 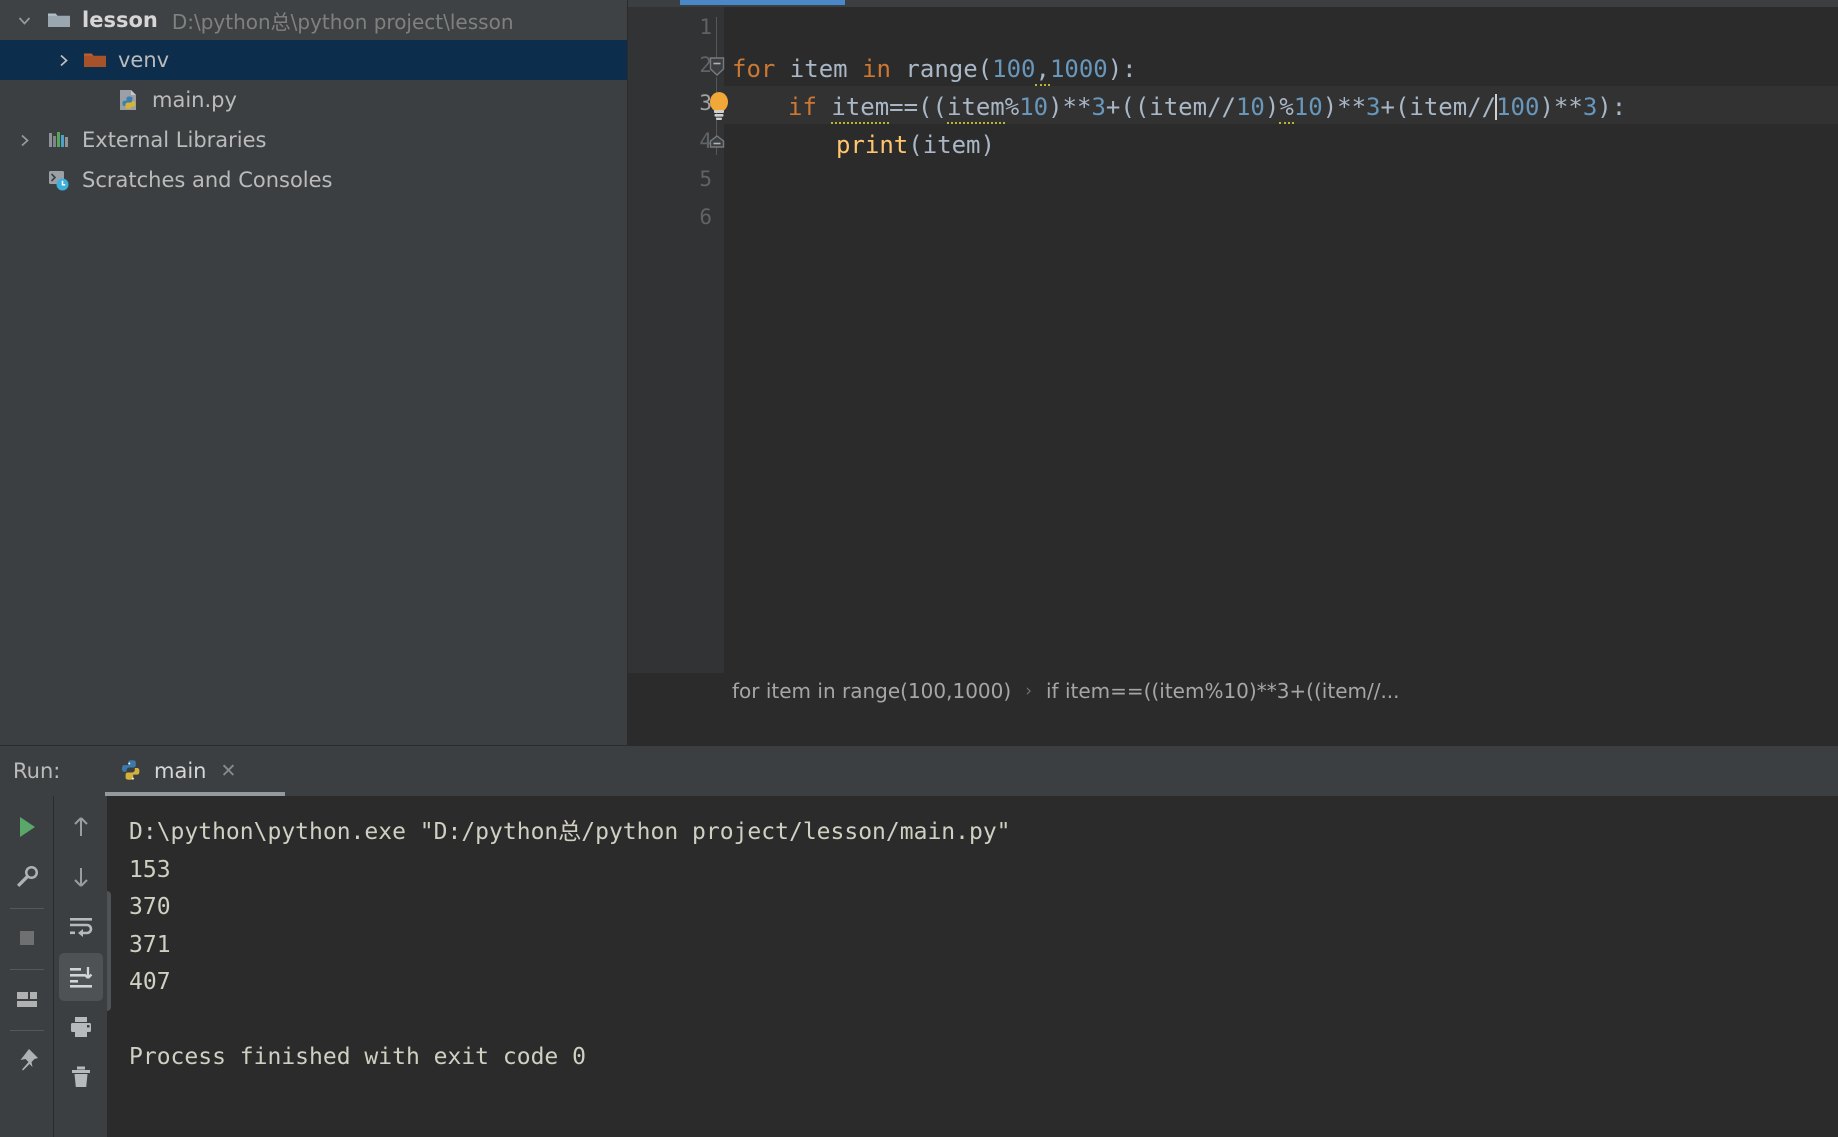 What do you see at coordinates (27, 877) in the screenshot?
I see `settings-wrench-icon` at bounding box center [27, 877].